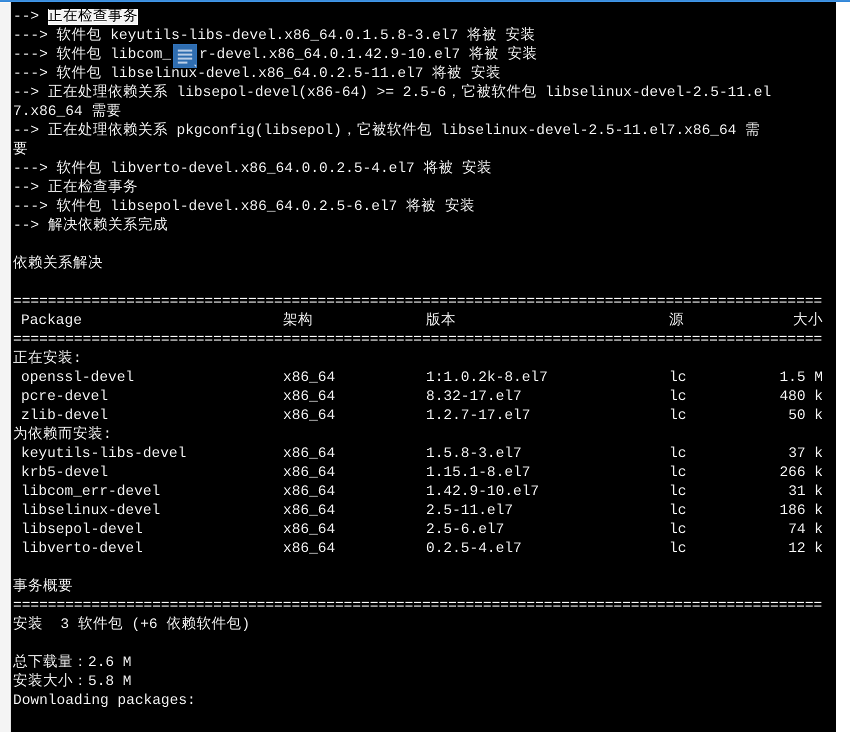  Describe the element at coordinates (92, 55) in the screenshot. I see `log-line: ---> 软件包 libcom_` at that location.